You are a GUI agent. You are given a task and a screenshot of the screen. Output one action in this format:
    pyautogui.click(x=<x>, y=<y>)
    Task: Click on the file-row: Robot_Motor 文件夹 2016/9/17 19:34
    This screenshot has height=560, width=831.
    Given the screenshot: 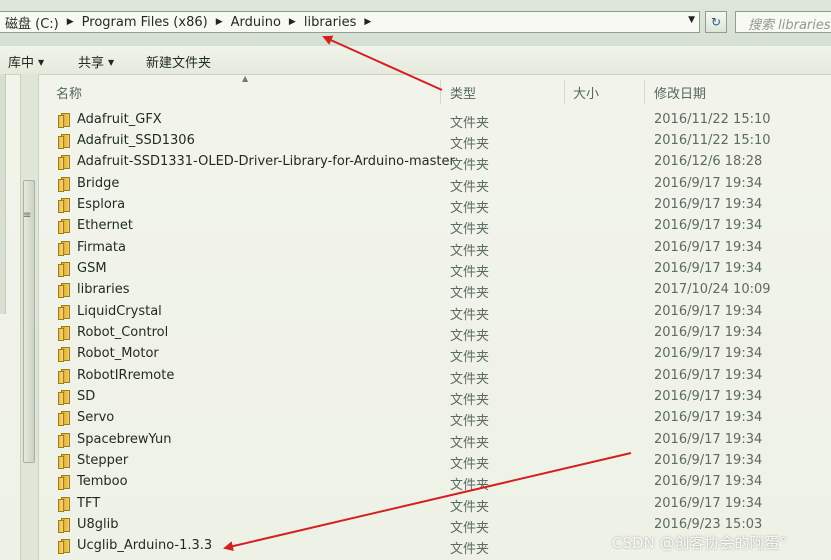 What is the action you would take?
    pyautogui.click(x=434, y=354)
    